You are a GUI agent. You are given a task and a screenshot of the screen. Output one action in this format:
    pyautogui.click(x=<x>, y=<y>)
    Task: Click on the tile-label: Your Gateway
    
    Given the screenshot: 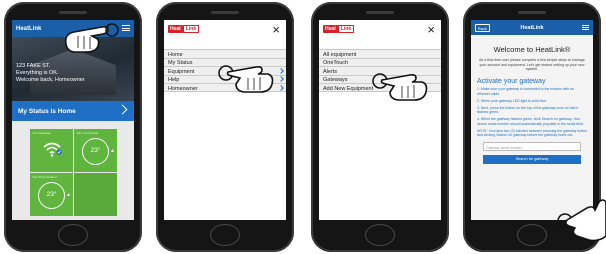 What is the action you would take?
    pyautogui.click(x=41, y=133)
    